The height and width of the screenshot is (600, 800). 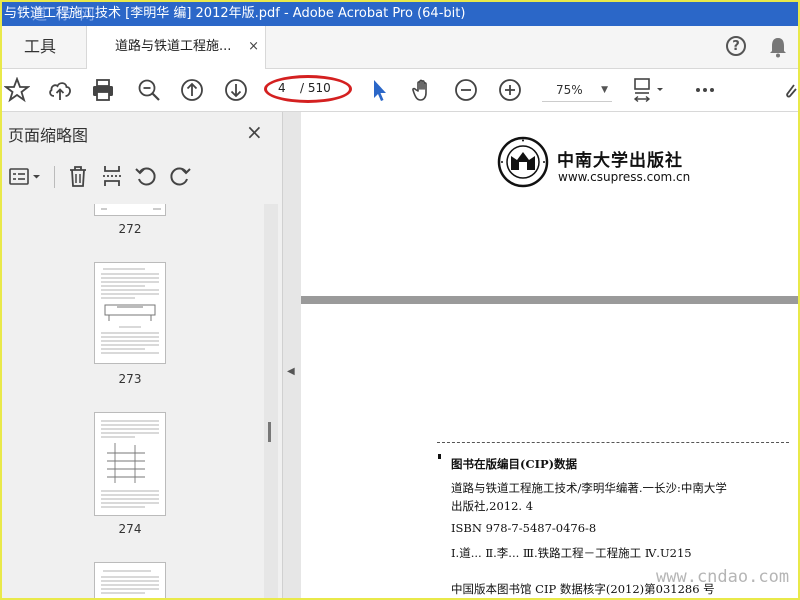 What do you see at coordinates (510, 90) in the screenshot?
I see `zoom-in-icon` at bounding box center [510, 90].